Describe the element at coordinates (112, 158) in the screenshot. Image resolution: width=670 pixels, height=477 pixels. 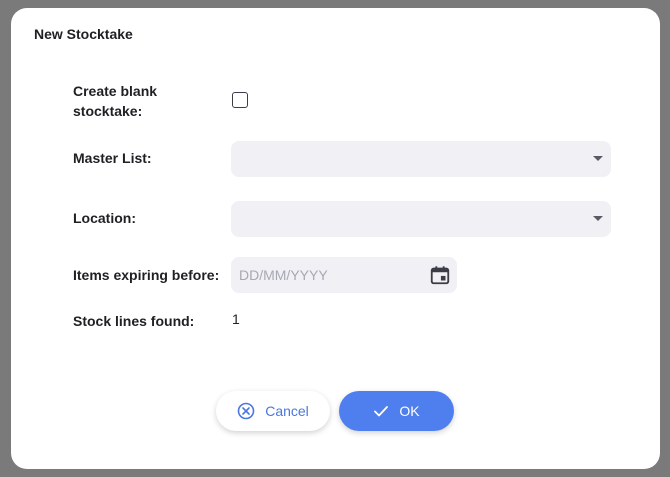
I see `master-list-label: Master List:` at that location.